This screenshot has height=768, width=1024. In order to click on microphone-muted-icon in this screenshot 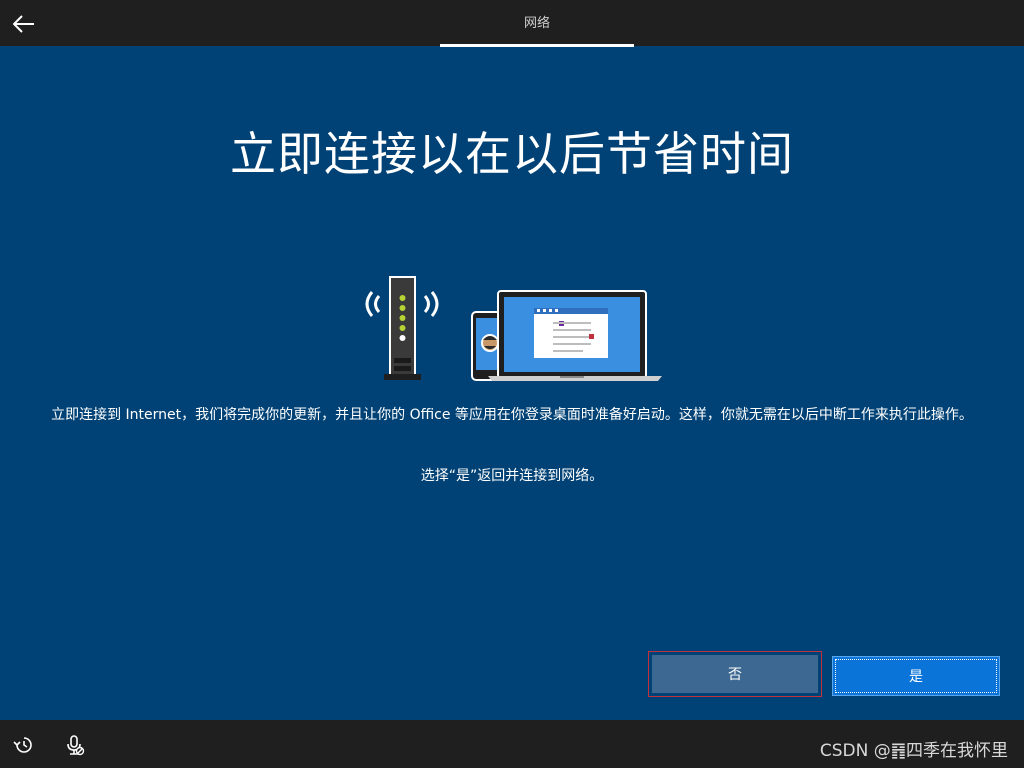, I will do `click(76, 745)`.